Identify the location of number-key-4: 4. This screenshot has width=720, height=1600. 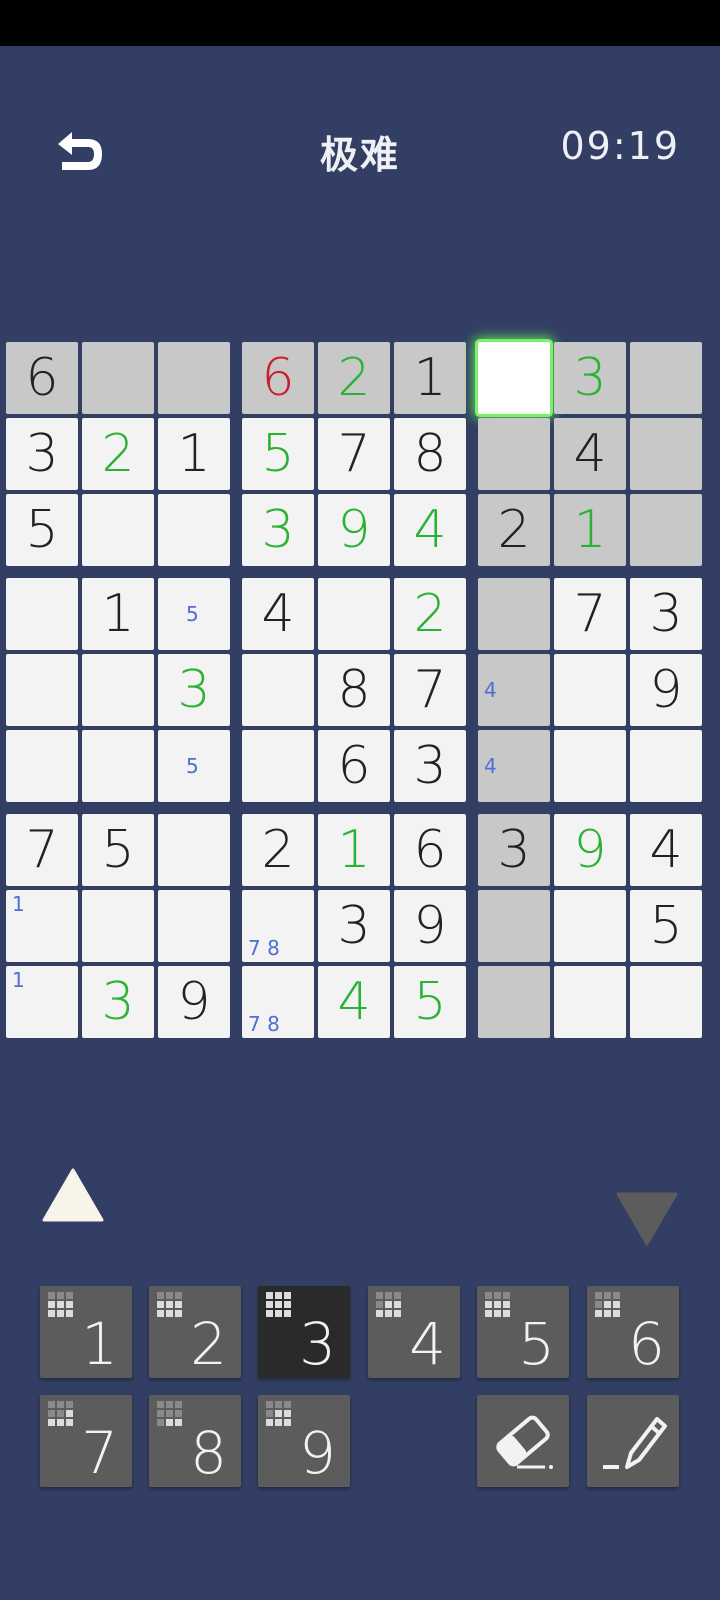
(414, 1332).